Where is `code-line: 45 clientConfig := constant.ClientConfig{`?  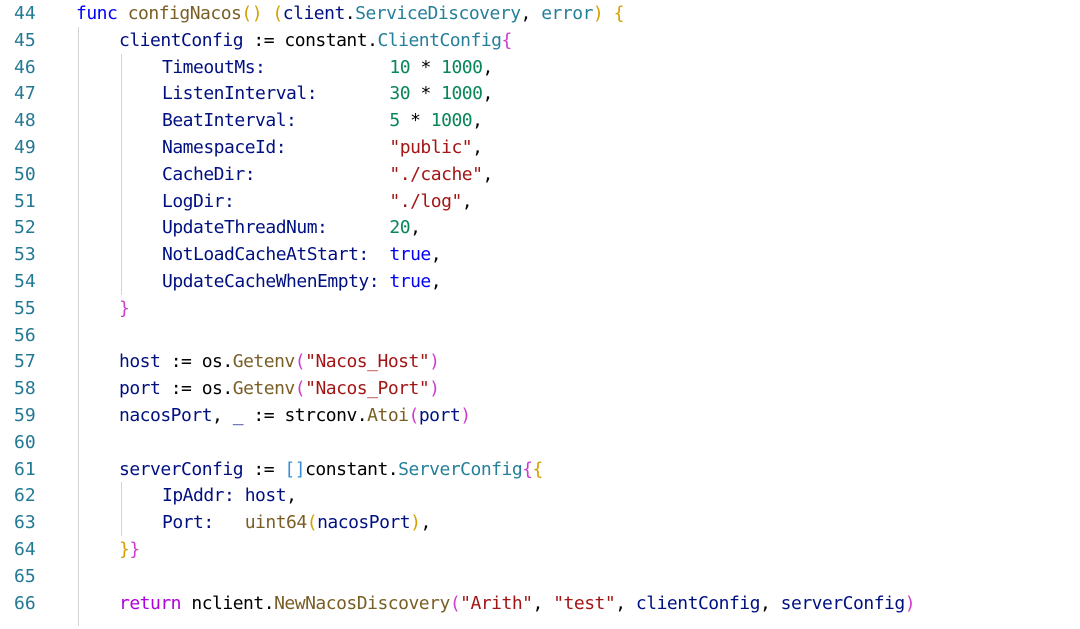
code-line: 45 clientConfig := constant.ClientConfig{ is located at coordinates (540, 40).